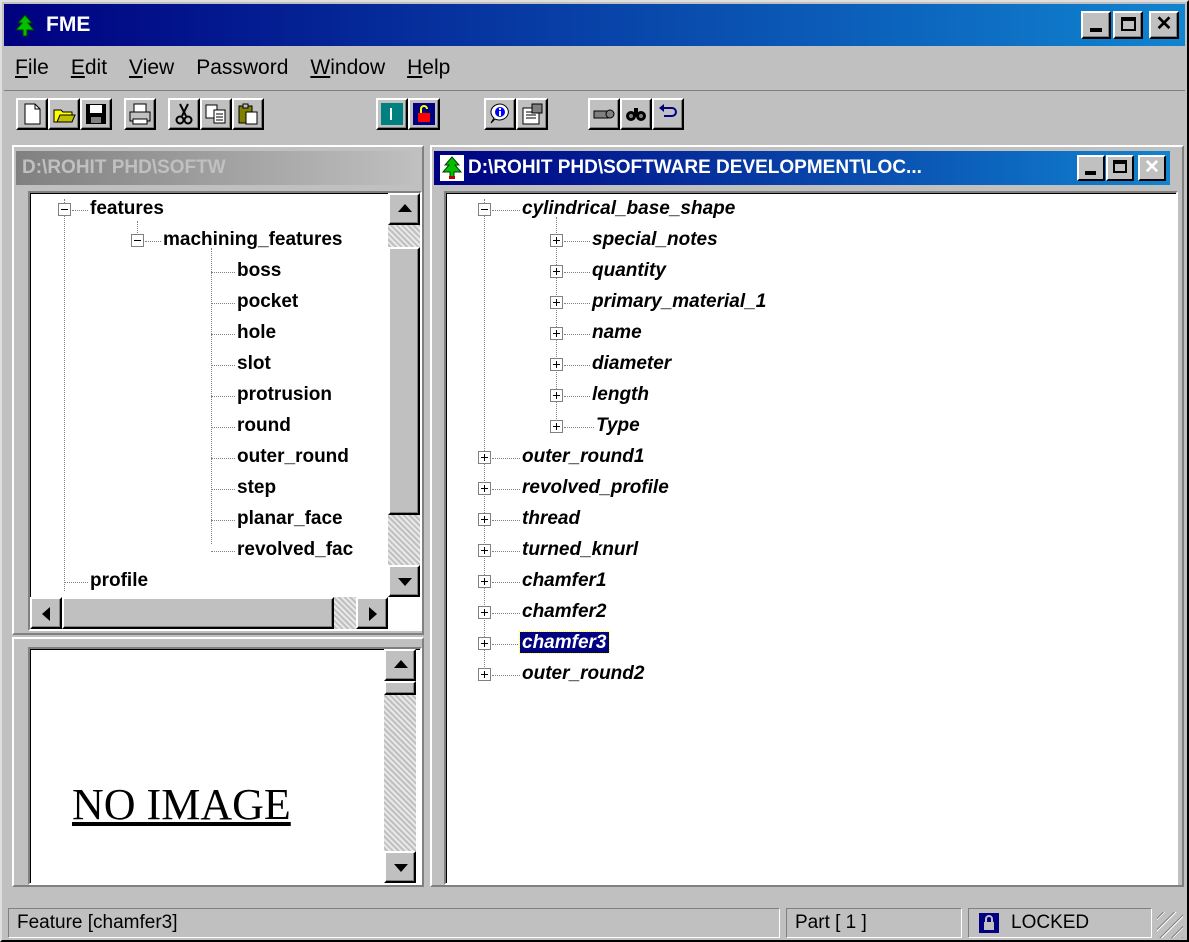 The image size is (1189, 942). Describe the element at coordinates (874, 923) in the screenshot. I see `status-part: Part [ 1 ]` at that location.